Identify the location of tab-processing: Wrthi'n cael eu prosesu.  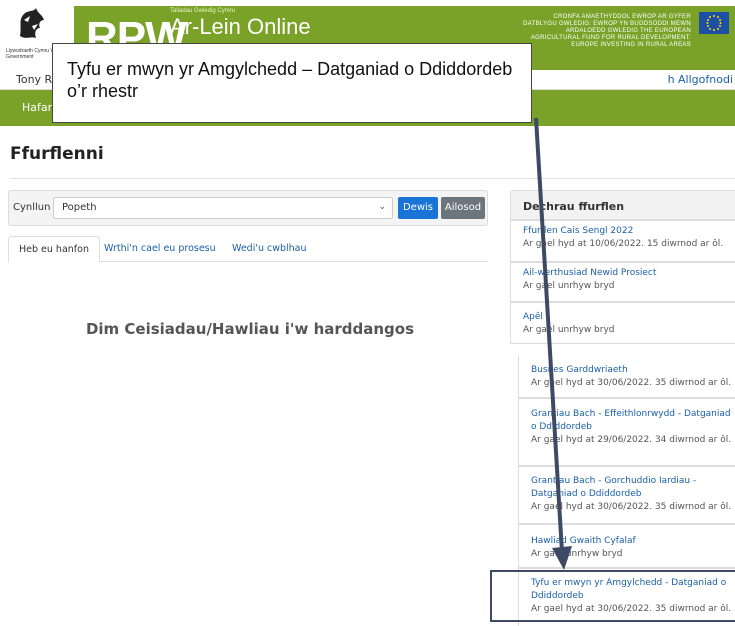
(160, 249).